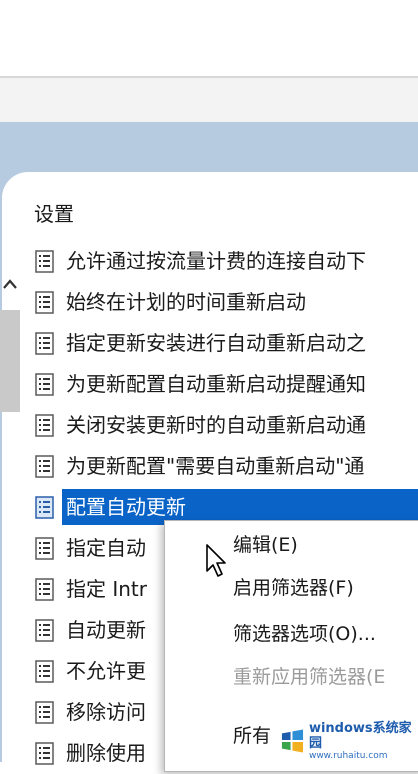 This screenshot has width=418, height=774. I want to click on policy-row: 始终在计划的时间重新启动, so click(209, 302).